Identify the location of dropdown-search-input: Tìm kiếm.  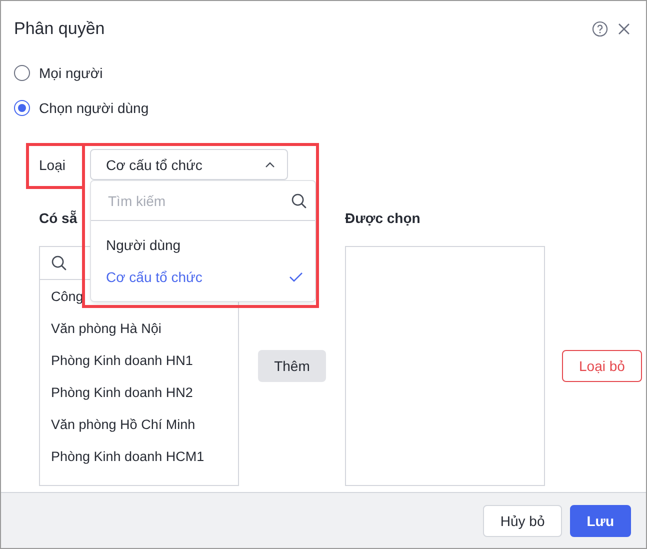
(188, 201).